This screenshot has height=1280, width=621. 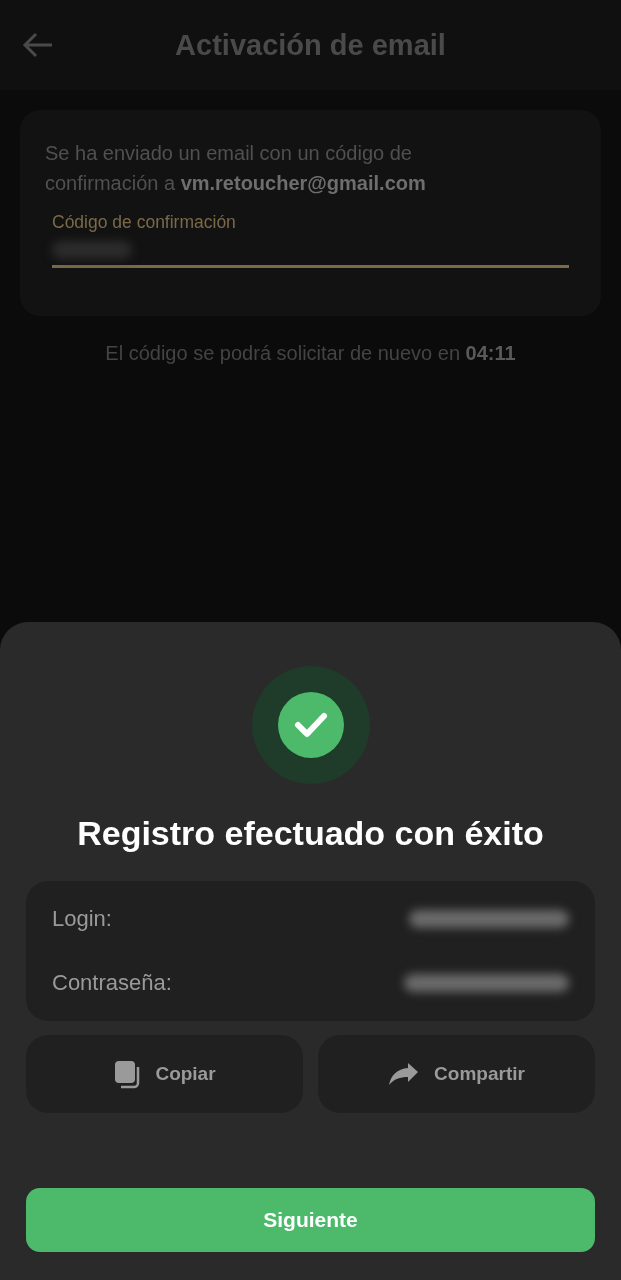 What do you see at coordinates (310, 833) in the screenshot?
I see `dialog-title: Registro efectuado con éxito` at bounding box center [310, 833].